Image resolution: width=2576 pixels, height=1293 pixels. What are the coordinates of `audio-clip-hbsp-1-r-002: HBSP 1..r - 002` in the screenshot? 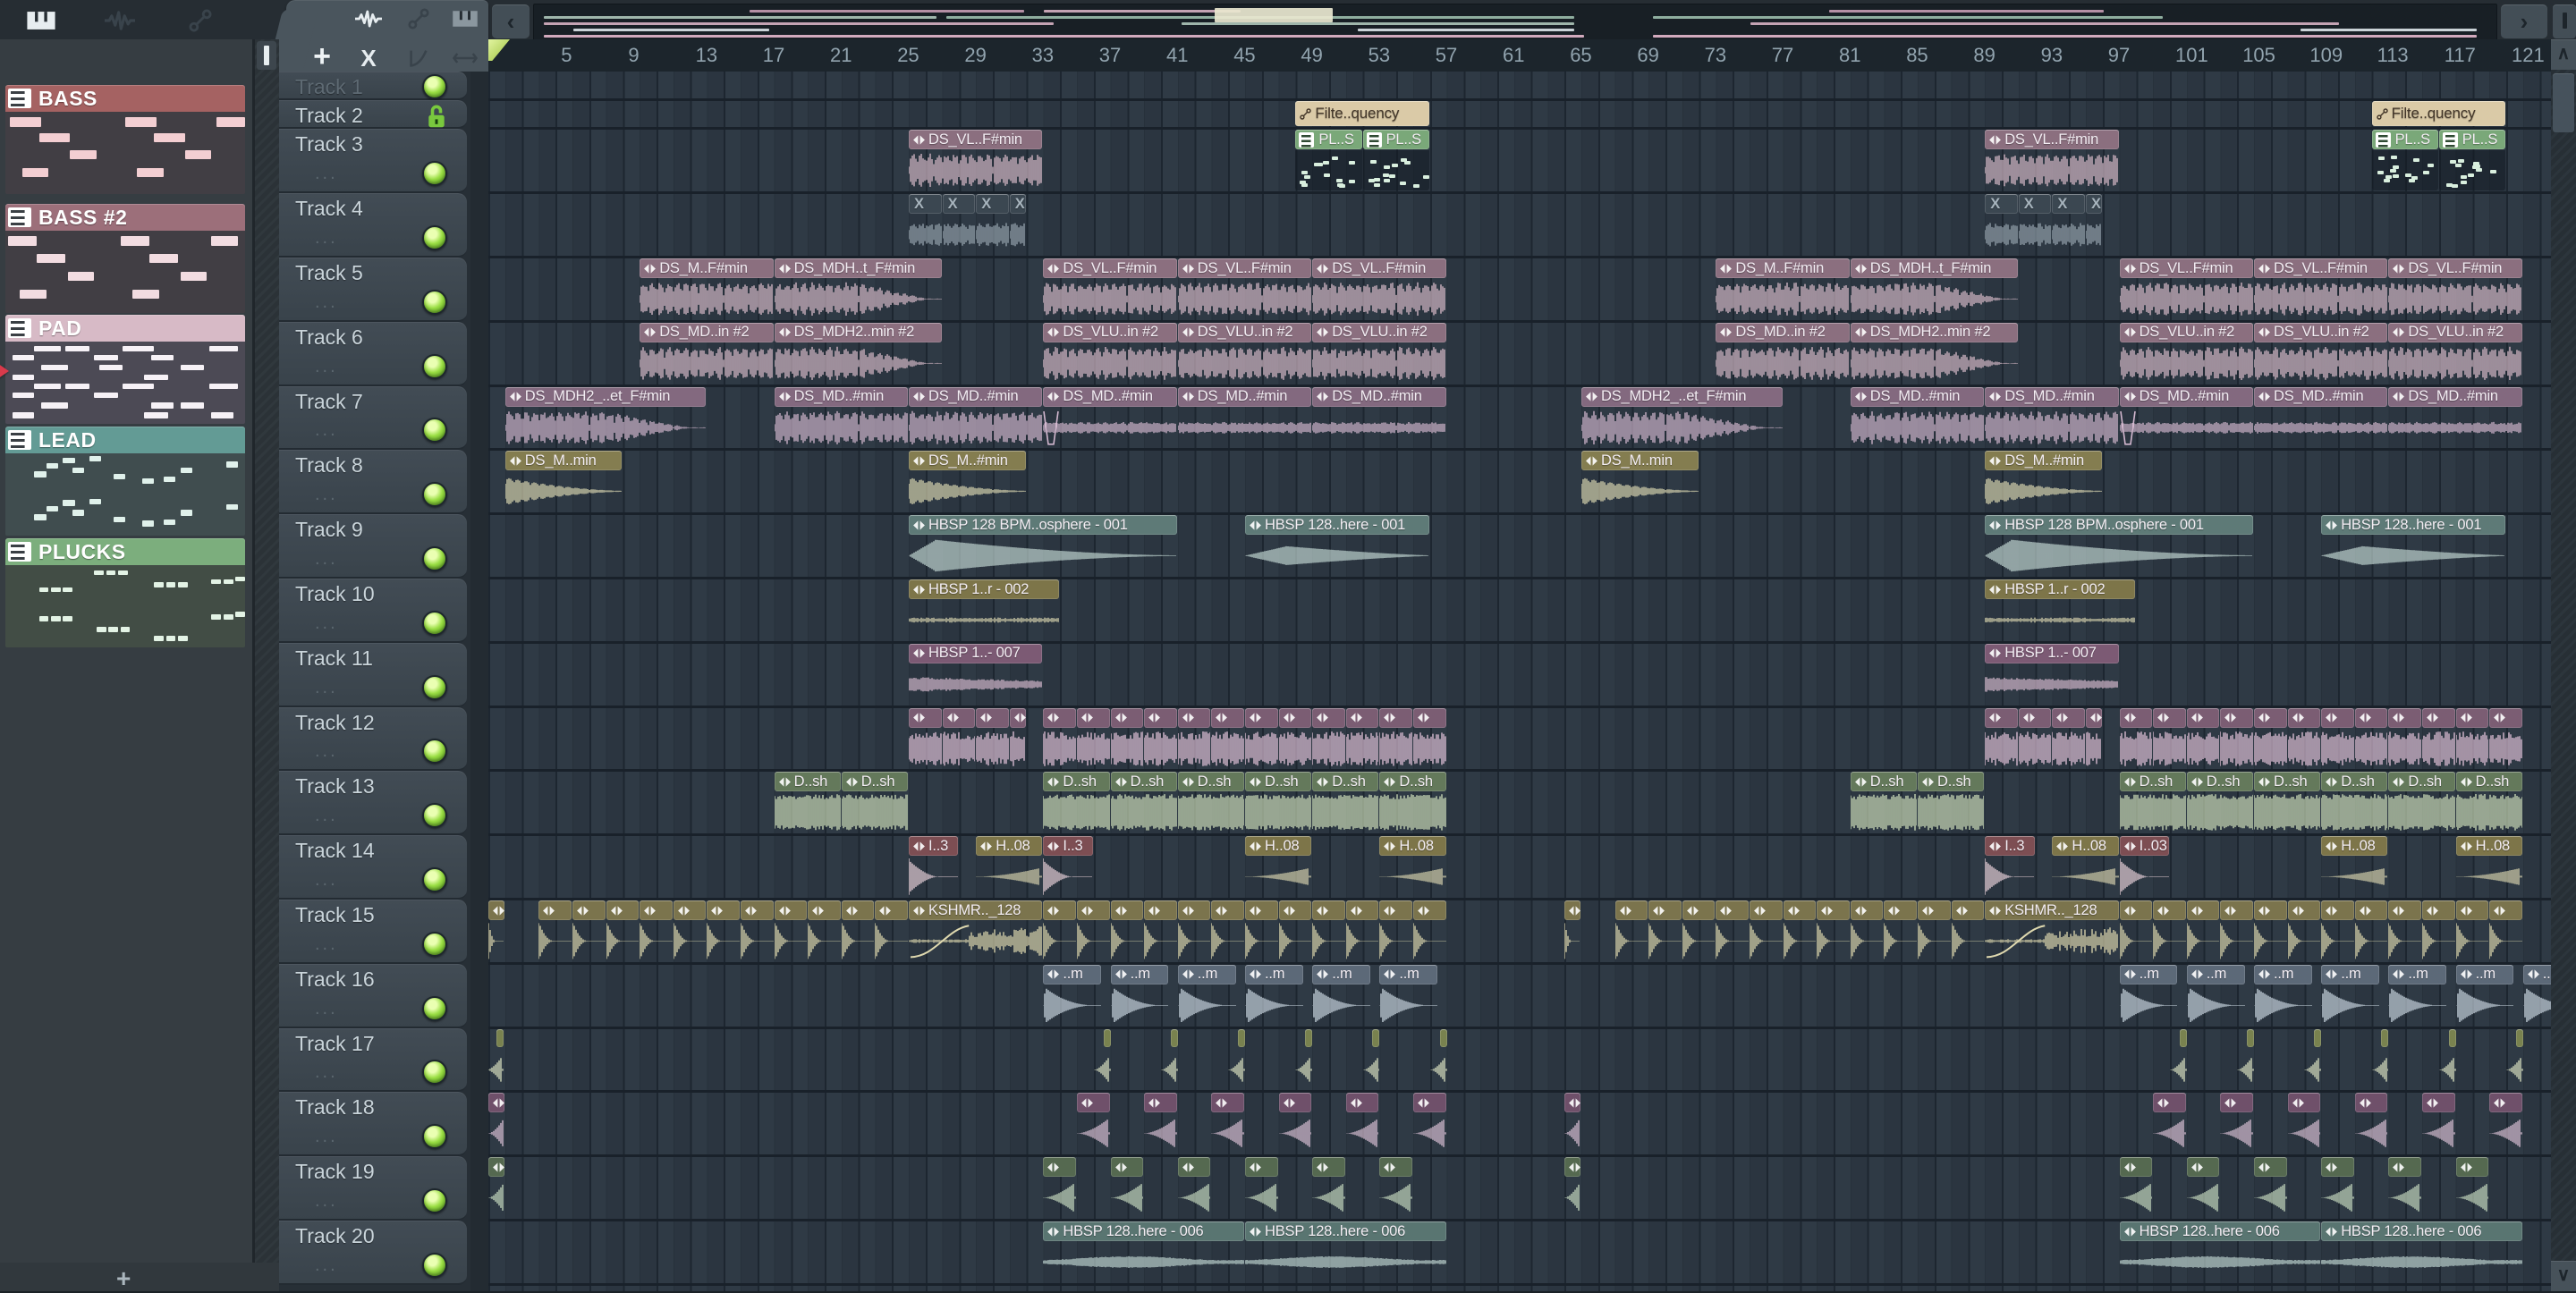 It's located at (984, 610).